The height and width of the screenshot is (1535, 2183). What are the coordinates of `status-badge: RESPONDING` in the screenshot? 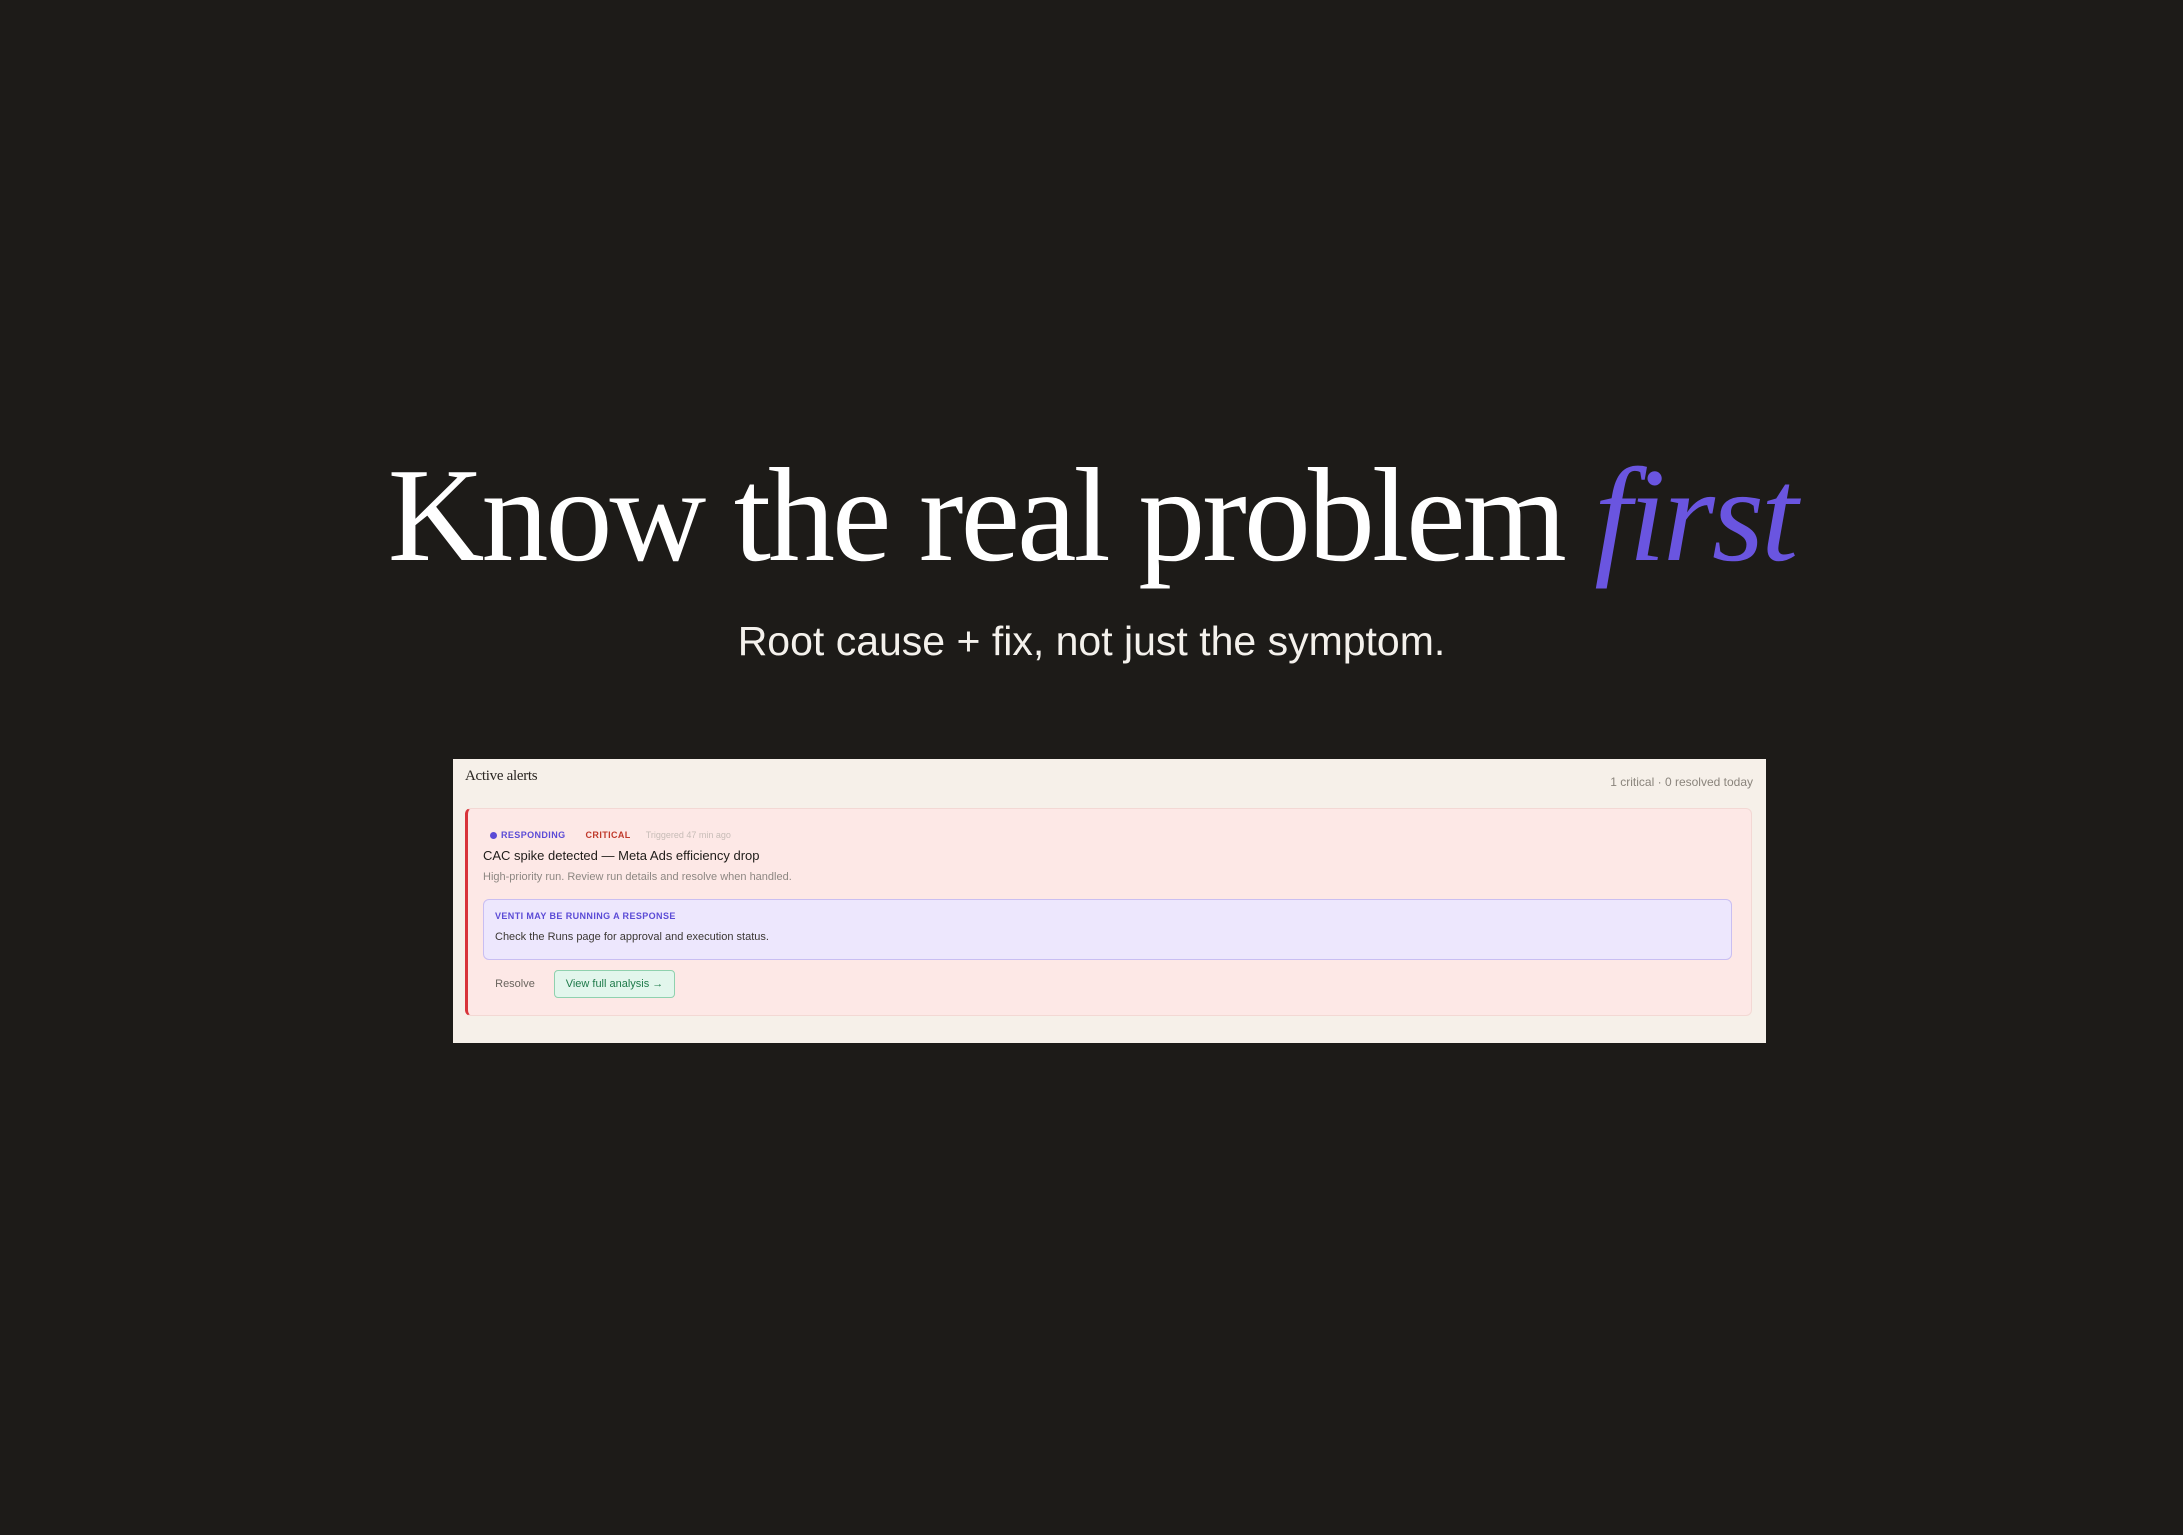 It's located at (528, 835).